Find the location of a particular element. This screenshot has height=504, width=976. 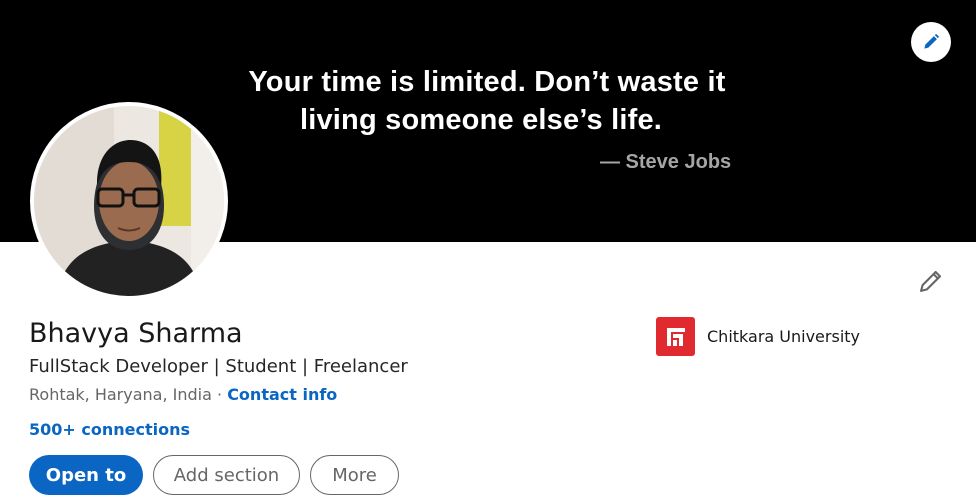

location-row: Rohtak, Haryana, India · Contact info is located at coordinates (183, 394).